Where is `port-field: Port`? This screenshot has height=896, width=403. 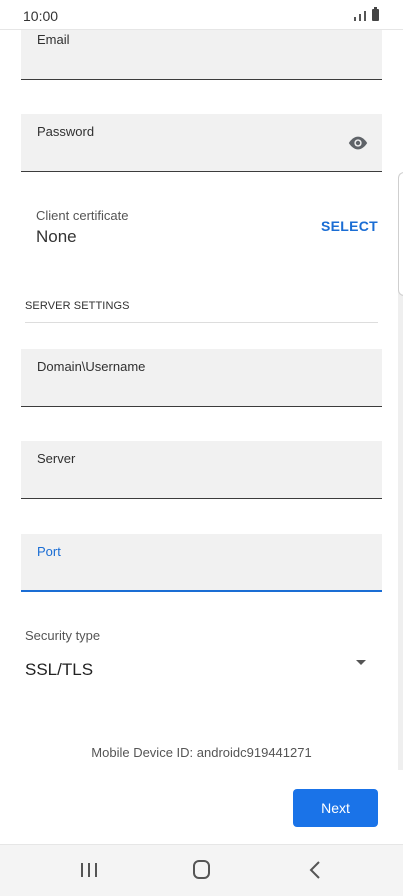 port-field: Port is located at coordinates (201, 563).